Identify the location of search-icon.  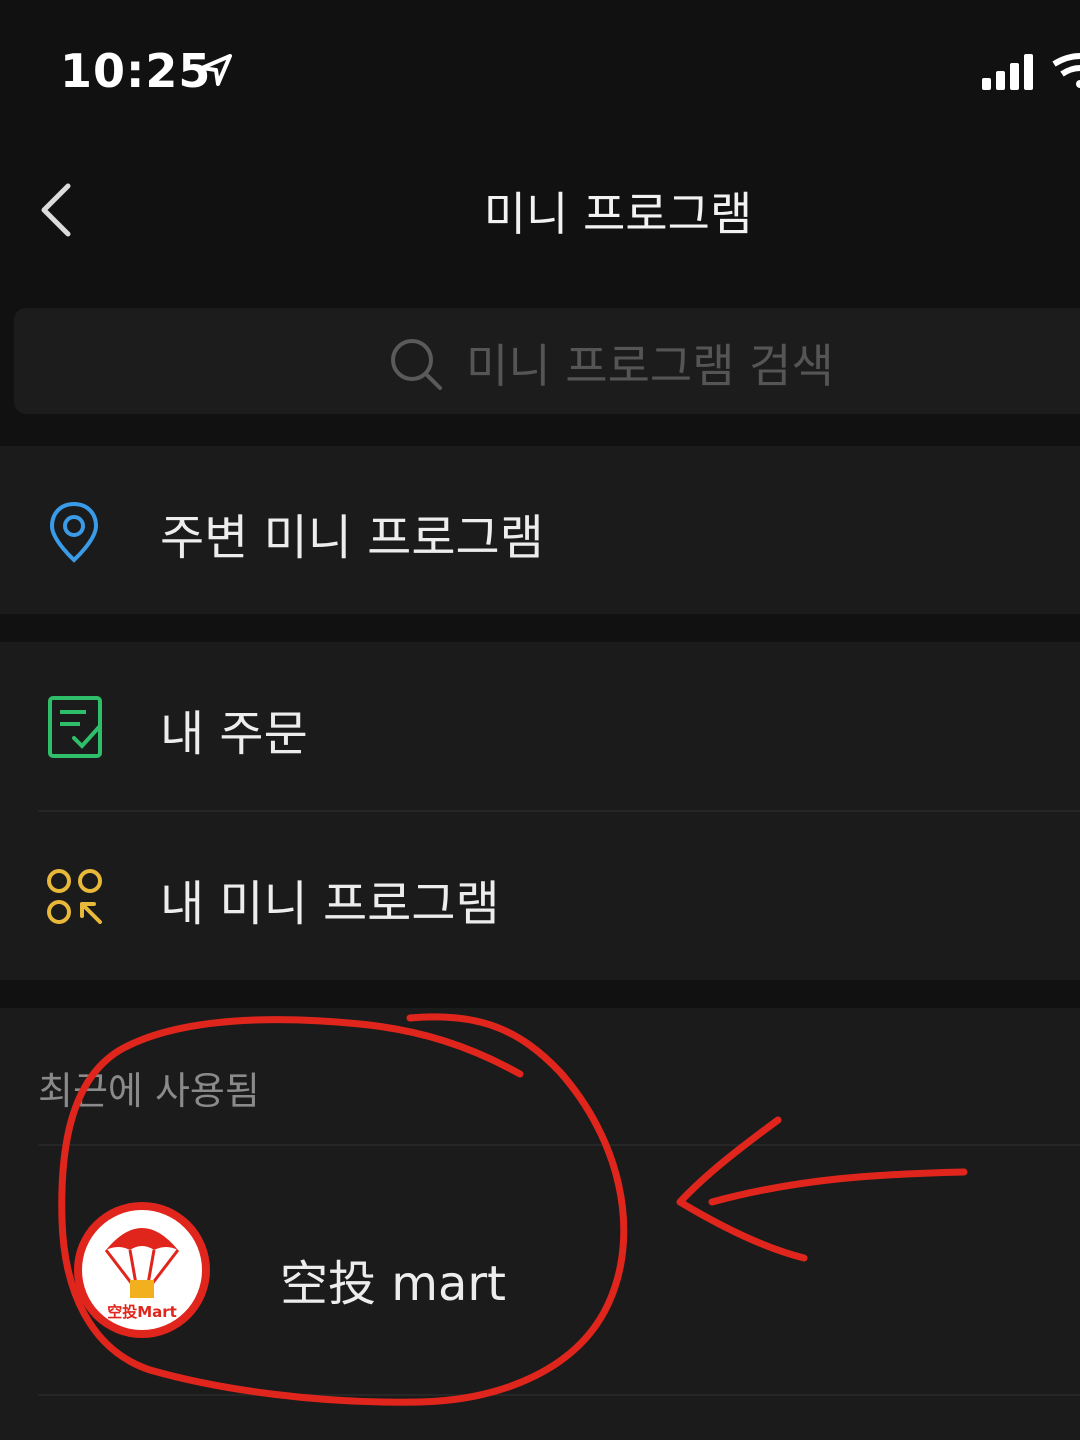
(416, 364).